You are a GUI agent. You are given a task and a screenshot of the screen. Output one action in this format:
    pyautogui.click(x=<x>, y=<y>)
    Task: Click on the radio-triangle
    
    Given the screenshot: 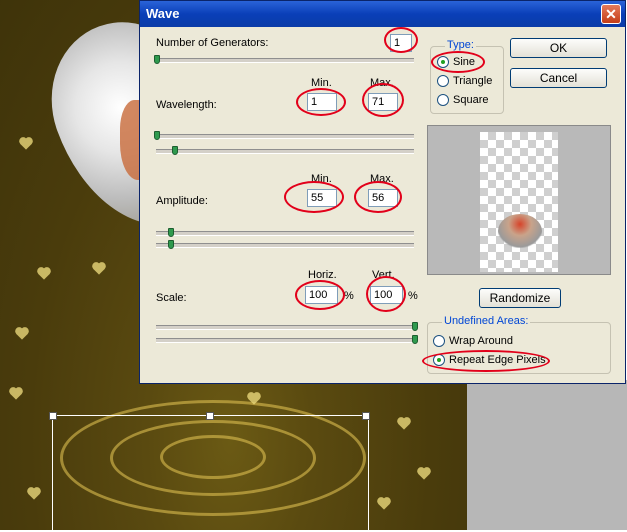 What is the action you would take?
    pyautogui.click(x=443, y=81)
    